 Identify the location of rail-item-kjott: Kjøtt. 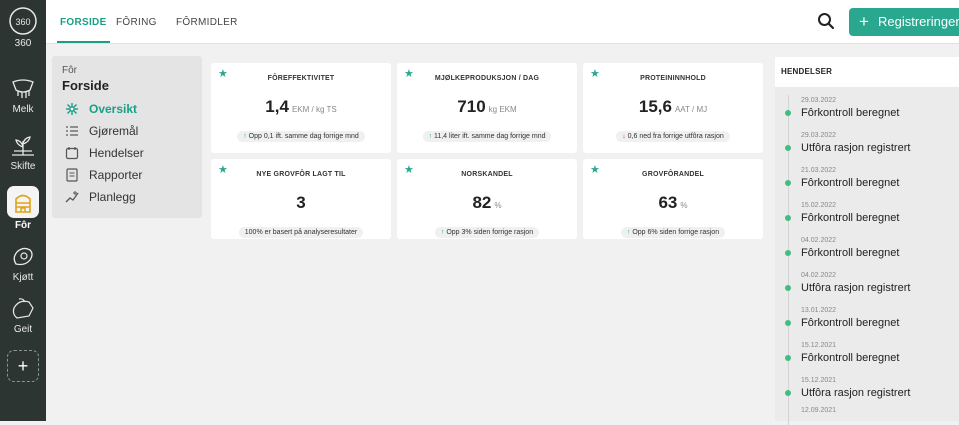
(23, 263).